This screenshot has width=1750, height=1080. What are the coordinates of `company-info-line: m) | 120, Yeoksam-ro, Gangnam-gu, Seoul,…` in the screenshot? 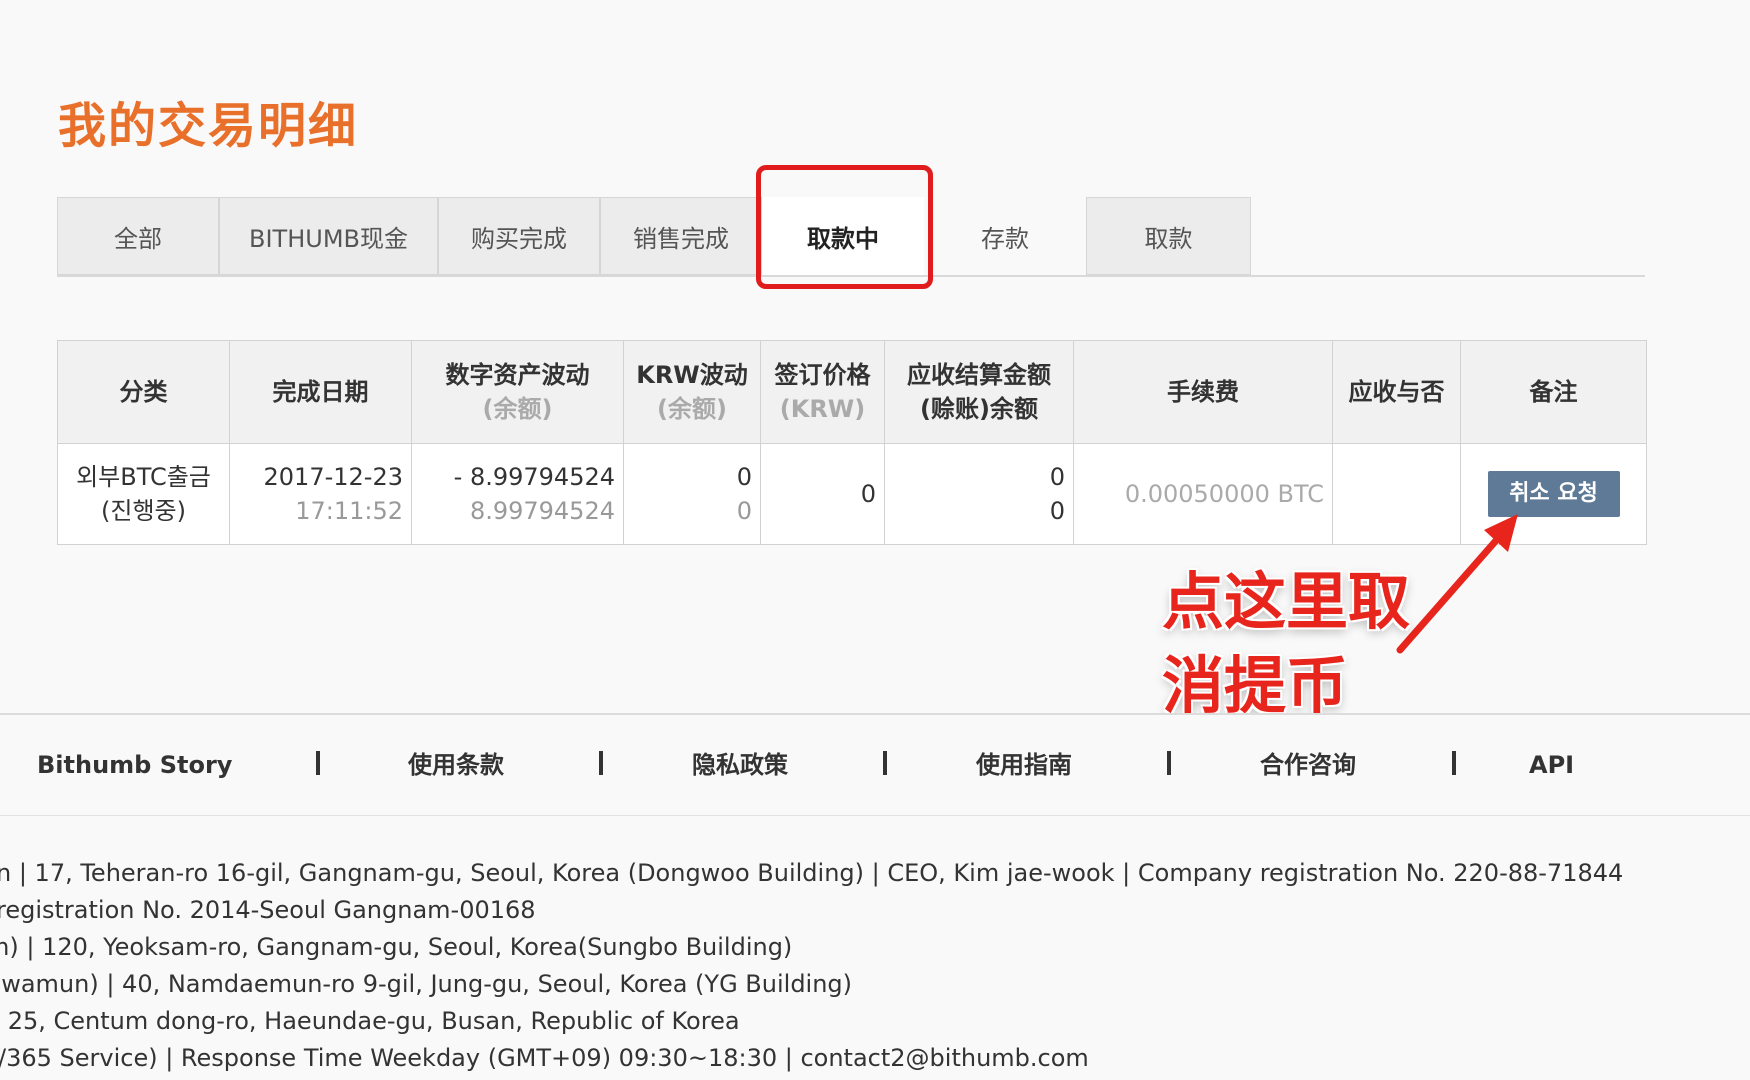 It's located at (396, 947).